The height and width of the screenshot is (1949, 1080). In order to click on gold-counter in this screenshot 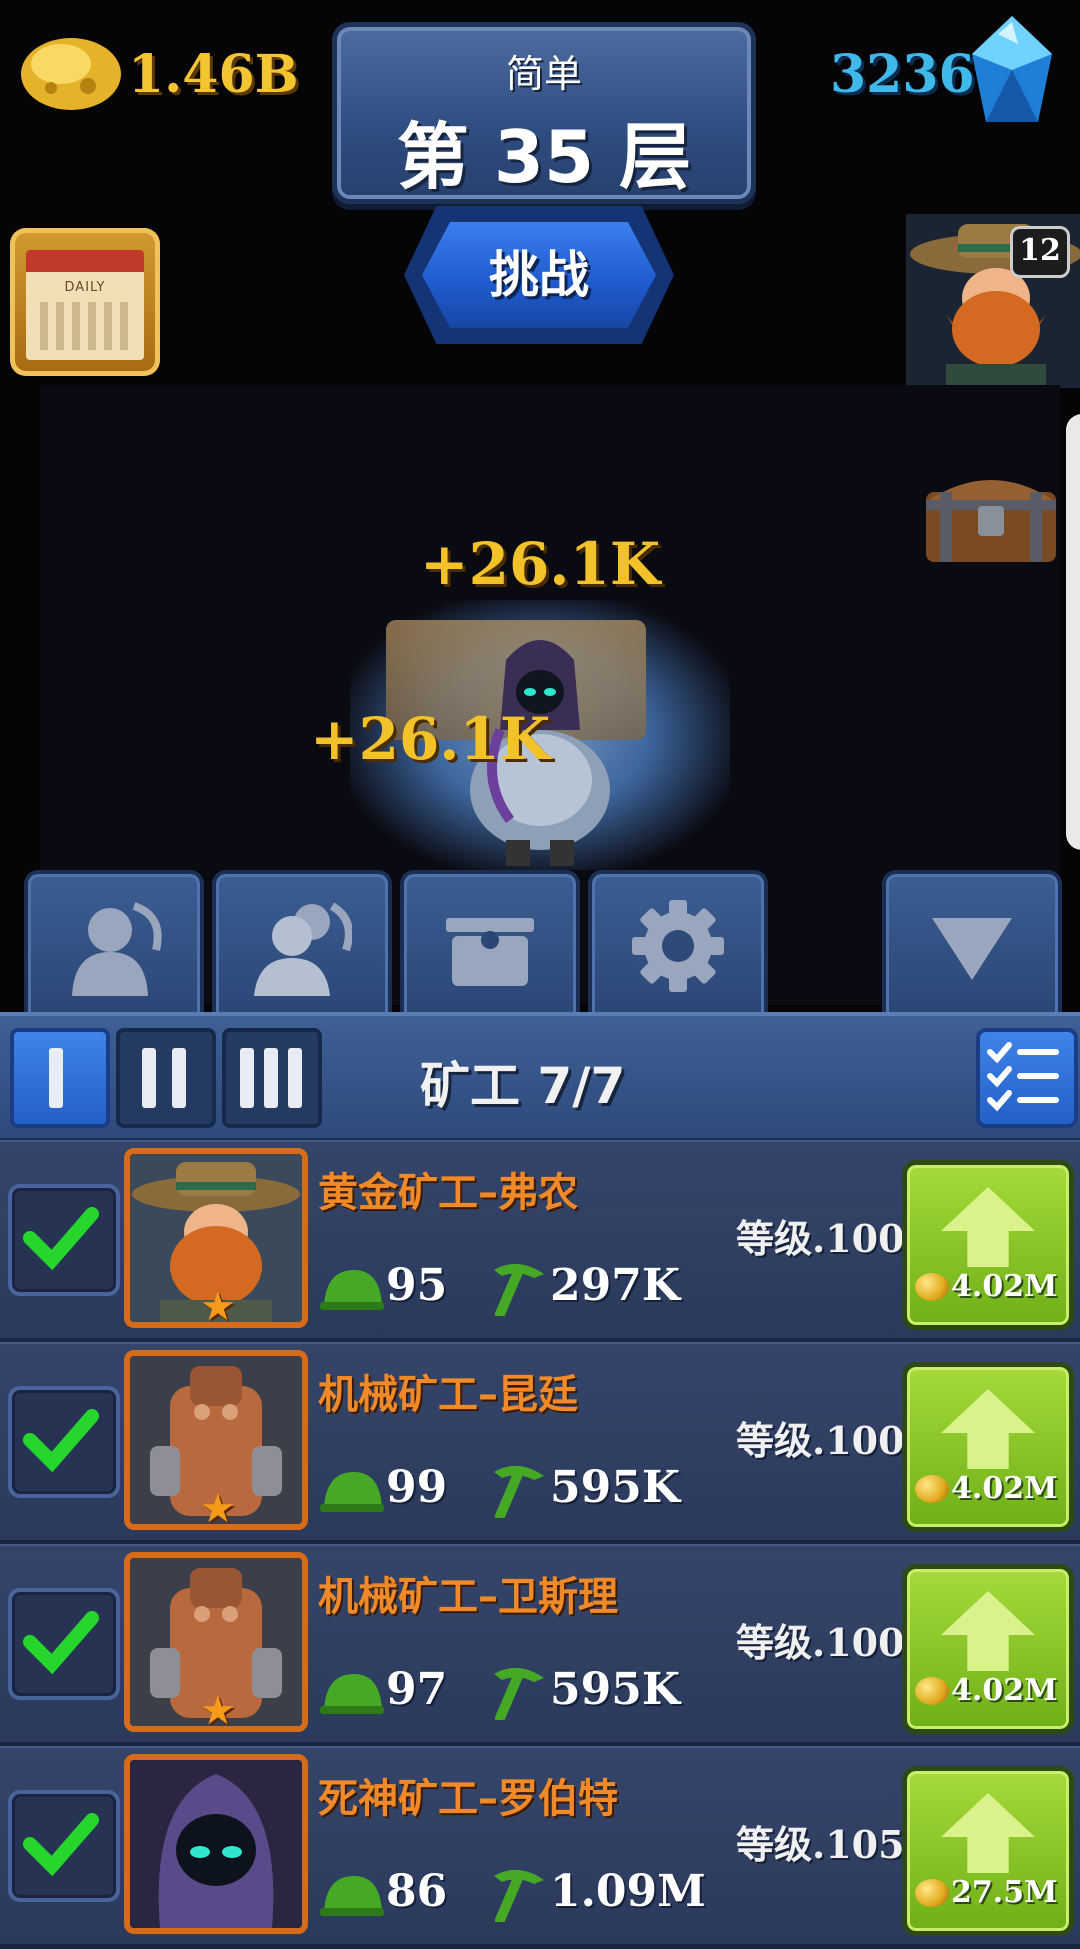, I will do `click(71, 71)`.